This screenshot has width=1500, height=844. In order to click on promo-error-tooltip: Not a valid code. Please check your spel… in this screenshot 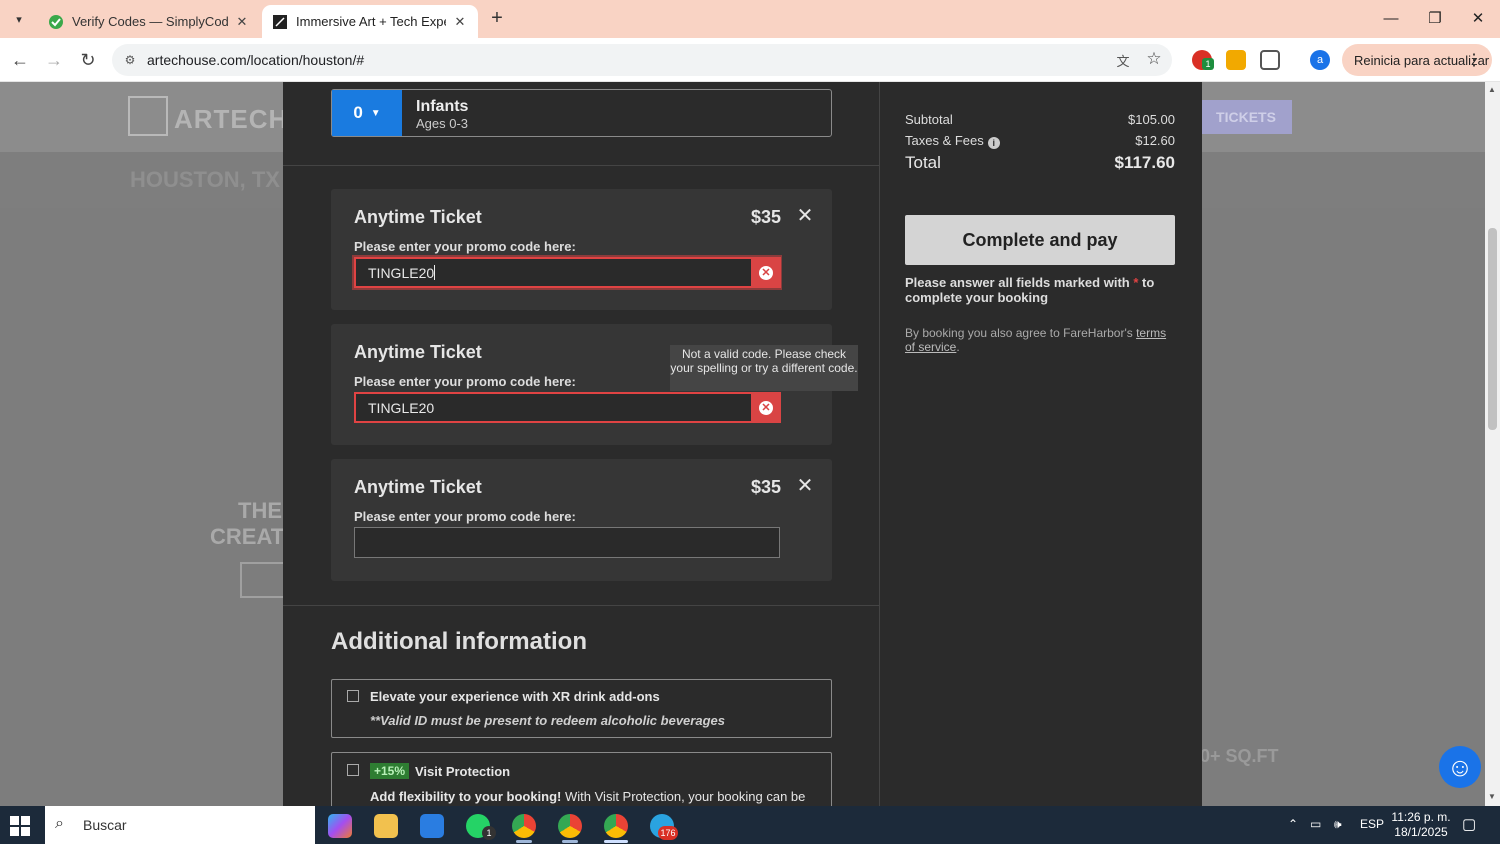, I will do `click(764, 368)`.